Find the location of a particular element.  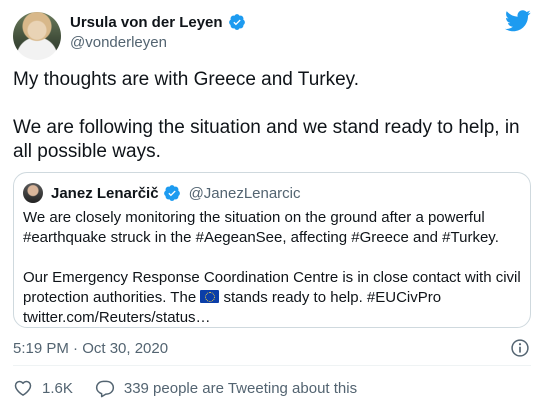

author-avatar is located at coordinates (37, 36).